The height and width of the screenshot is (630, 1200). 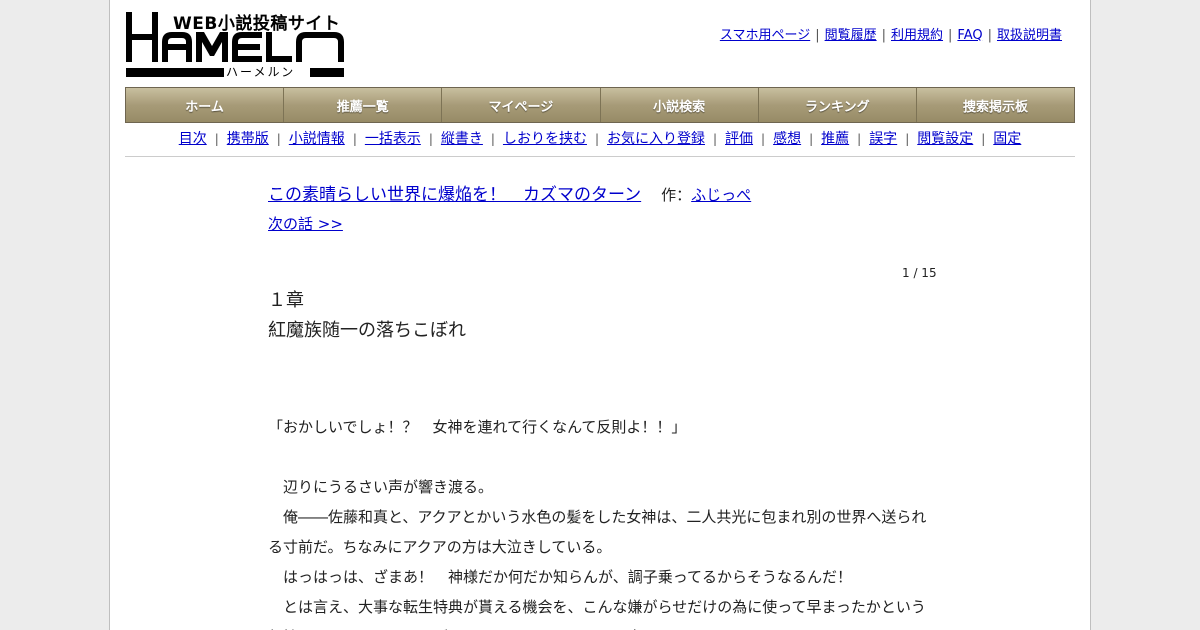 I want to click on top-link-terms: 利用規約, so click(x=917, y=35).